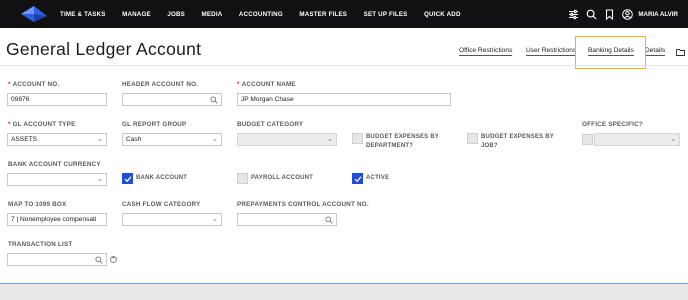 This screenshot has height=300, width=688. I want to click on budget-expenses-by-job-label: BUDGET EXPENSES BY JOB?, so click(517, 141).